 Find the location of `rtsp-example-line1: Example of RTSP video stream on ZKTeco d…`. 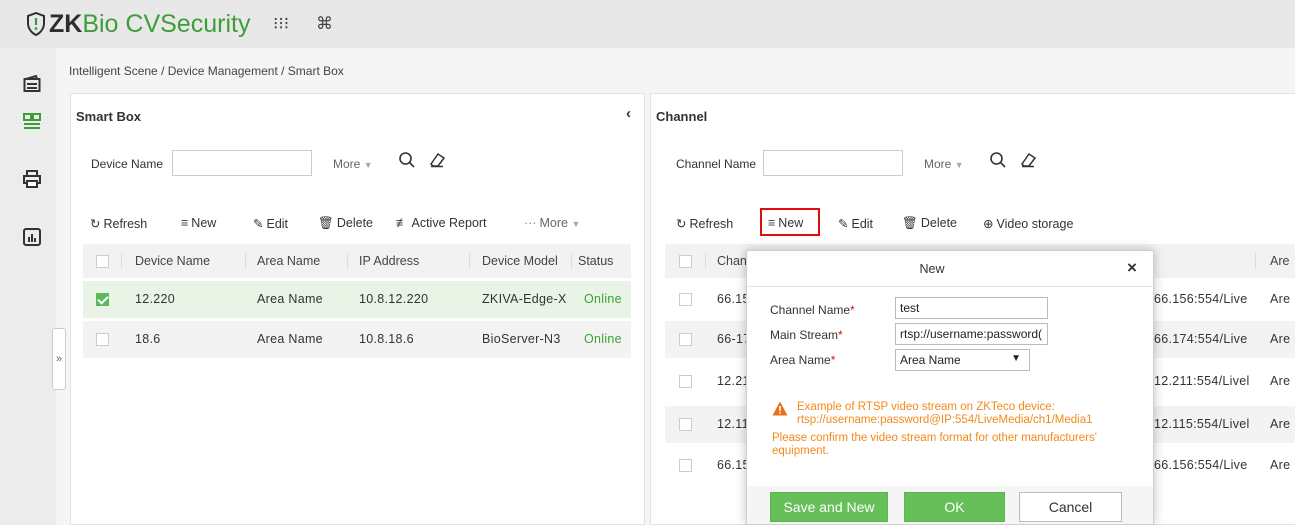

rtsp-example-line1: Example of RTSP video stream on ZKTeco d… is located at coordinates (926, 407).